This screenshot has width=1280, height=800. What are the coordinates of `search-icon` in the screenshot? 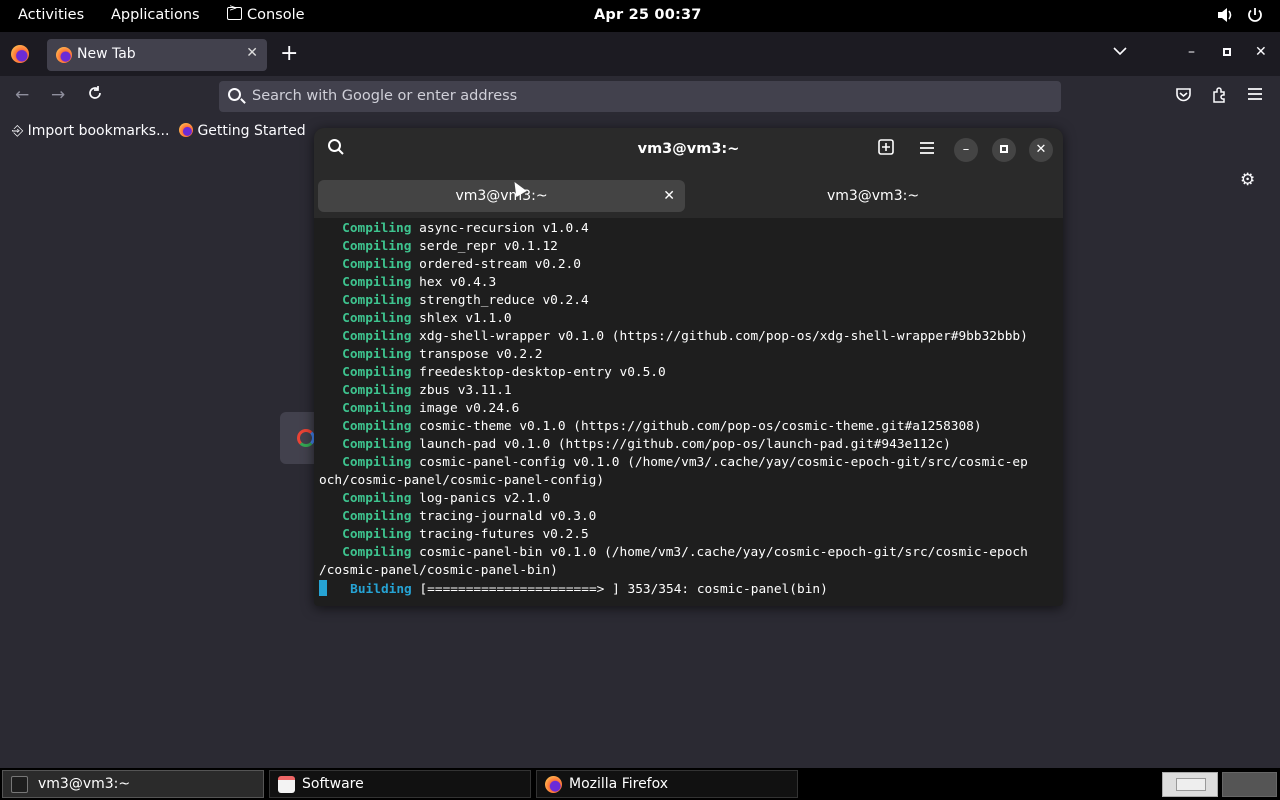 It's located at (234, 94).